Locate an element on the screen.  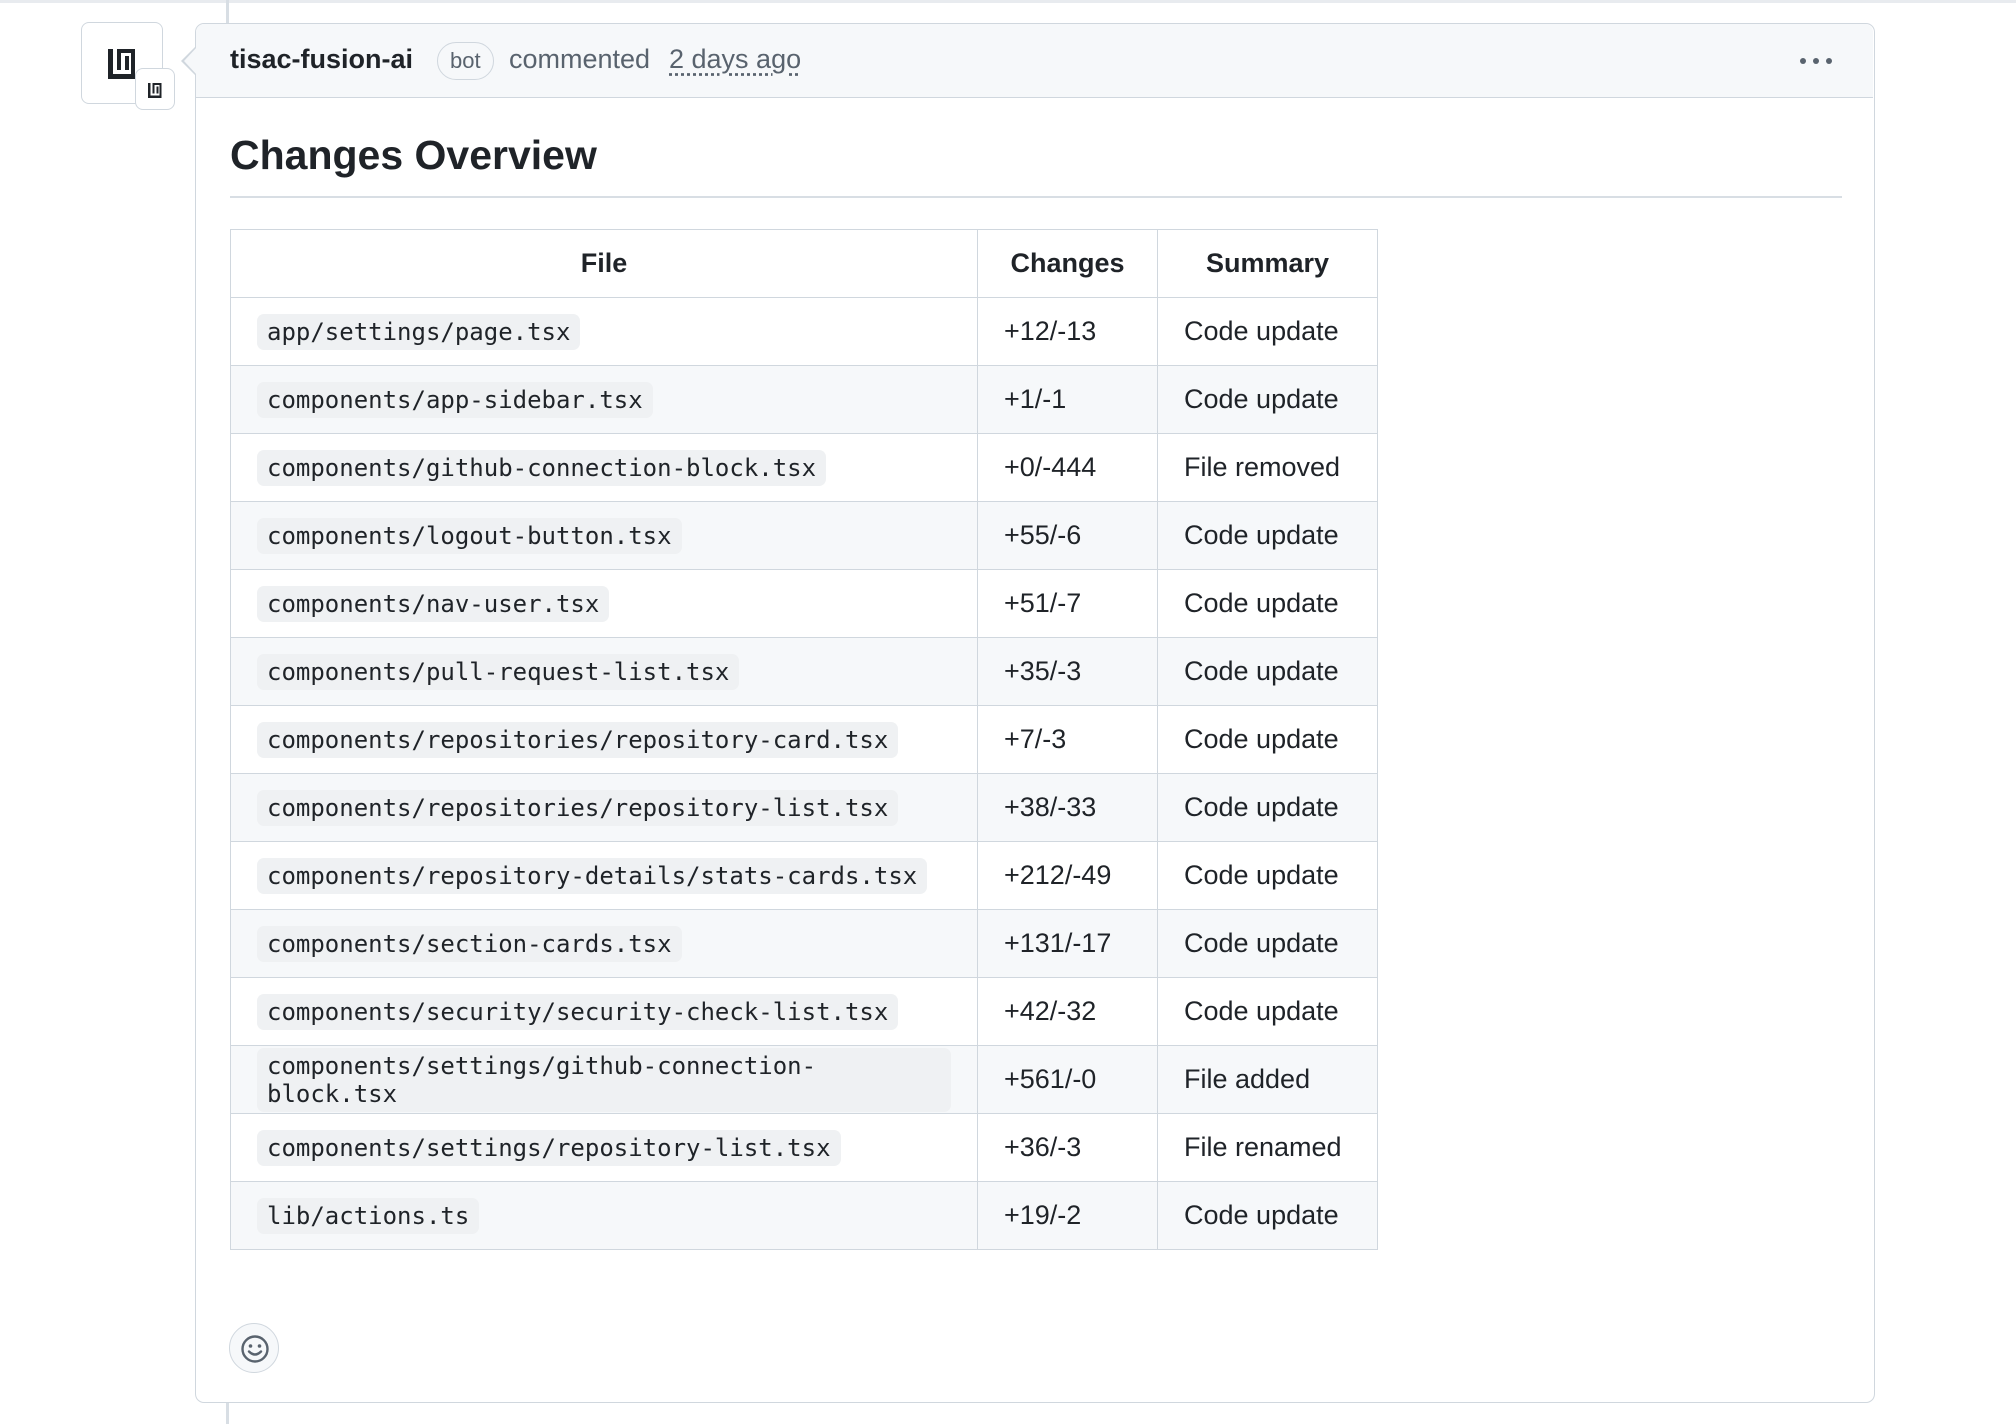
changes-cell: +38/-33 is located at coordinates (1067, 807).